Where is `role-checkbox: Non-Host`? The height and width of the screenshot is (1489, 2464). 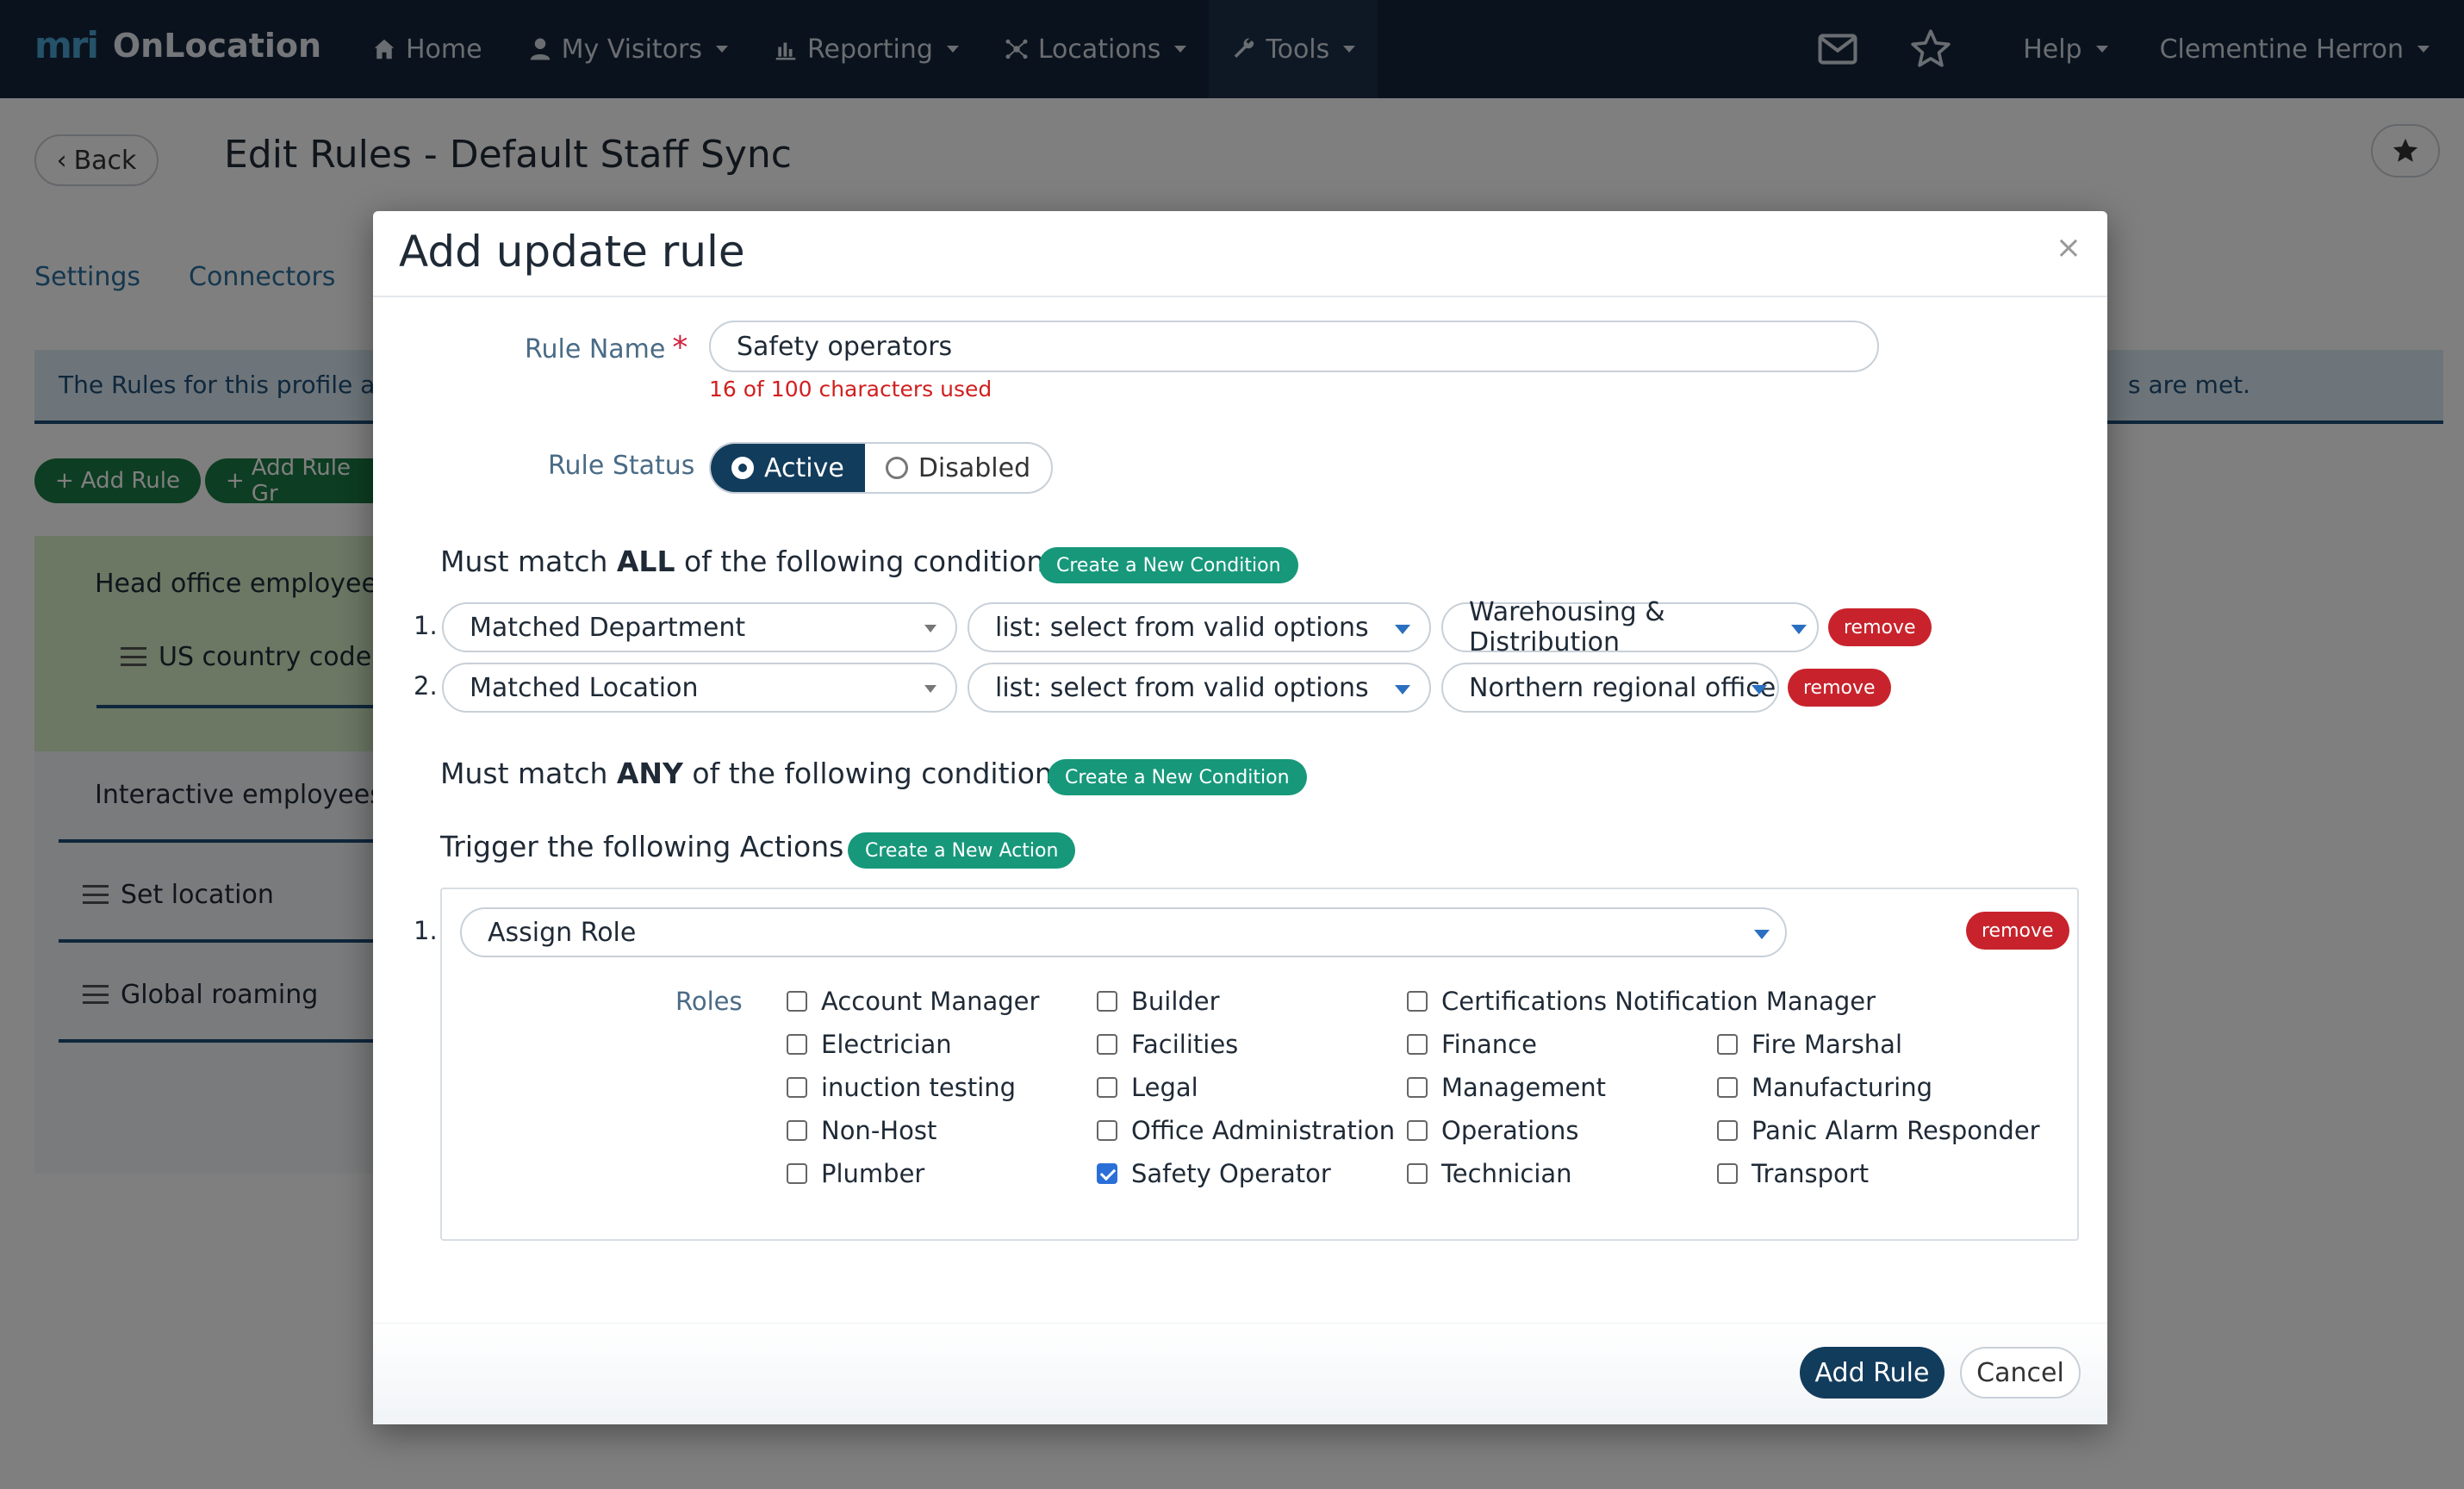
role-checkbox: Non-Host is located at coordinates (862, 1130).